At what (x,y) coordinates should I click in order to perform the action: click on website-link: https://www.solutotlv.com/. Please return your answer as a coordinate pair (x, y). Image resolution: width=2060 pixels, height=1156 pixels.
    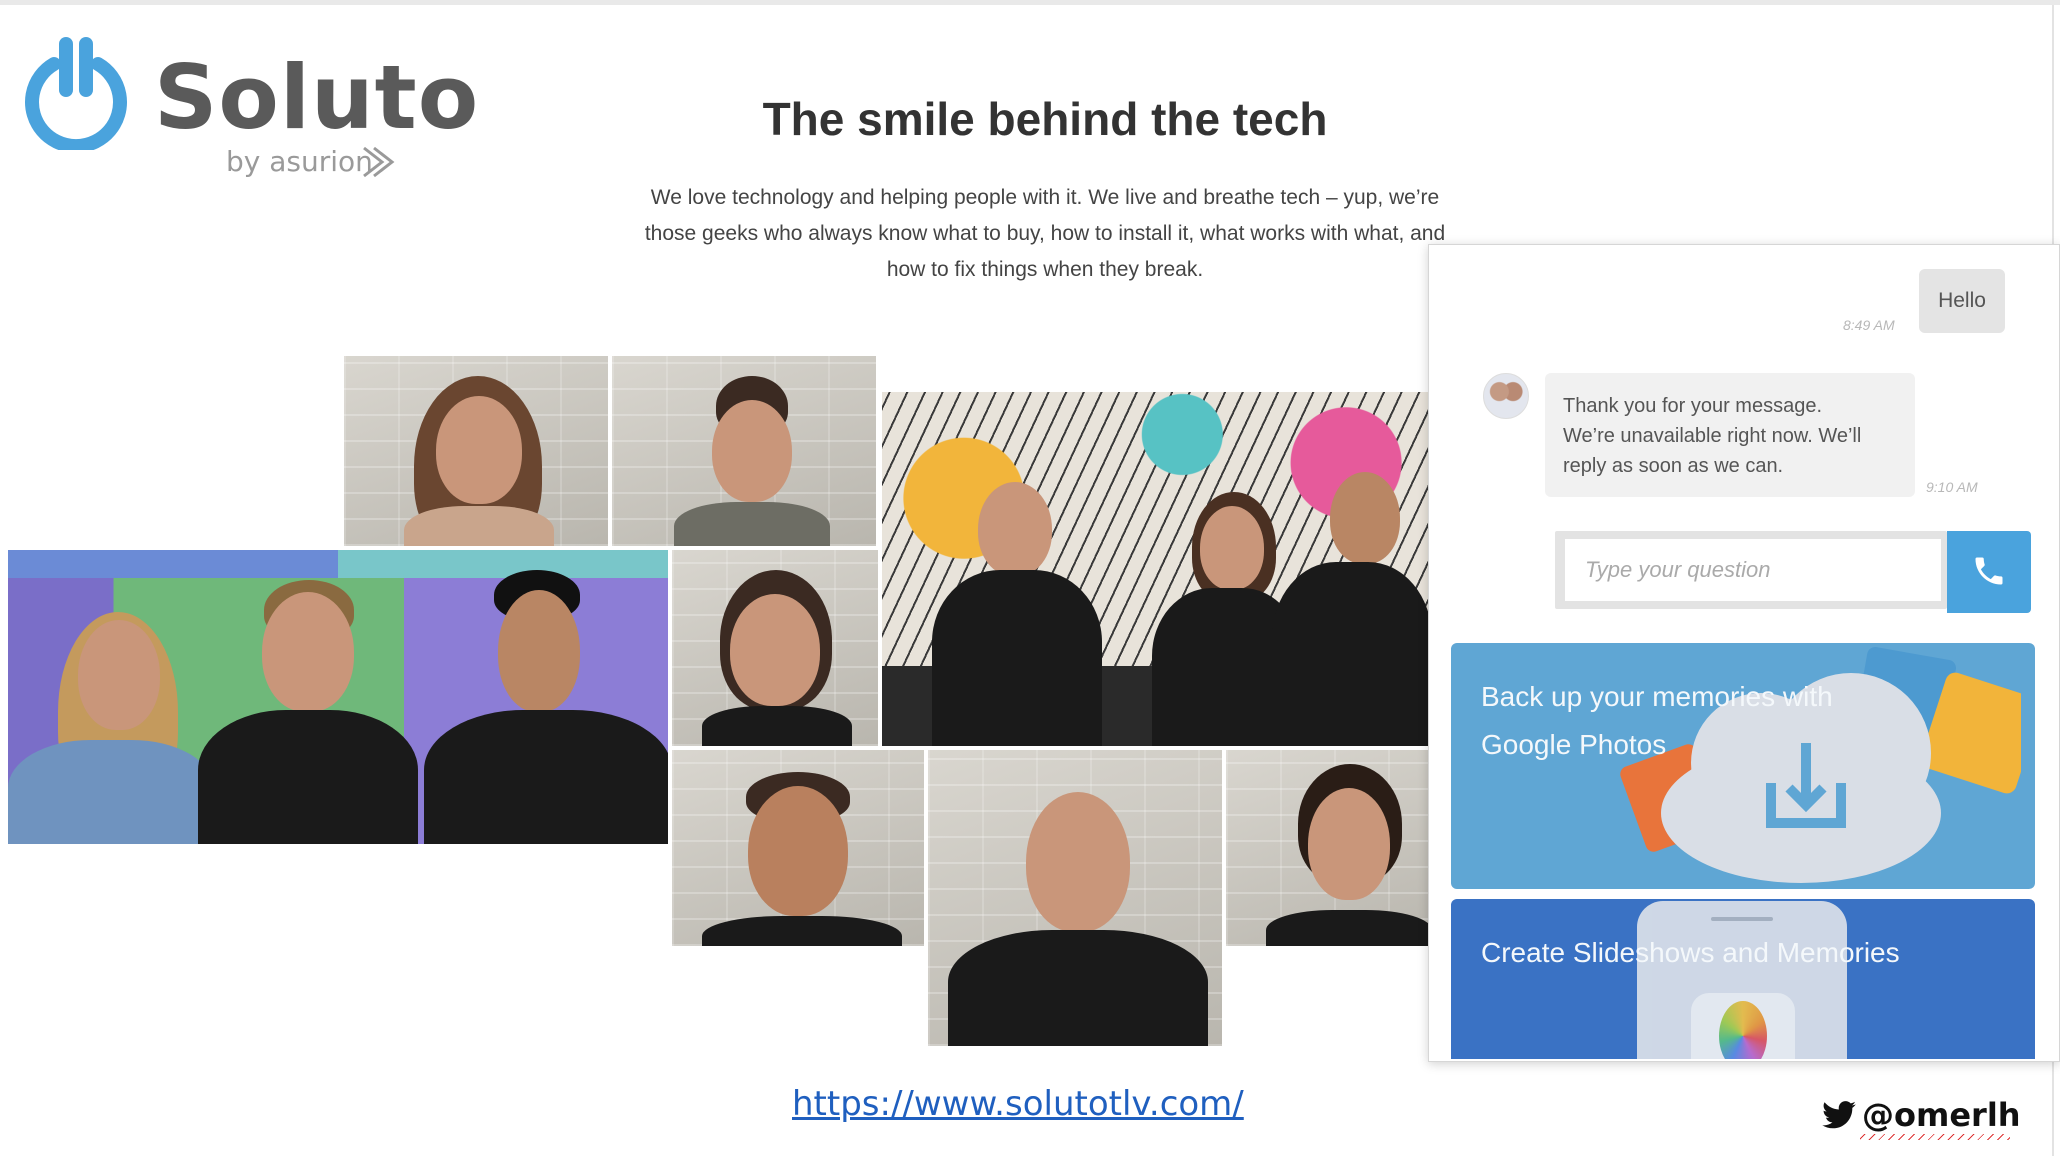
    Looking at the image, I should click on (1018, 1104).